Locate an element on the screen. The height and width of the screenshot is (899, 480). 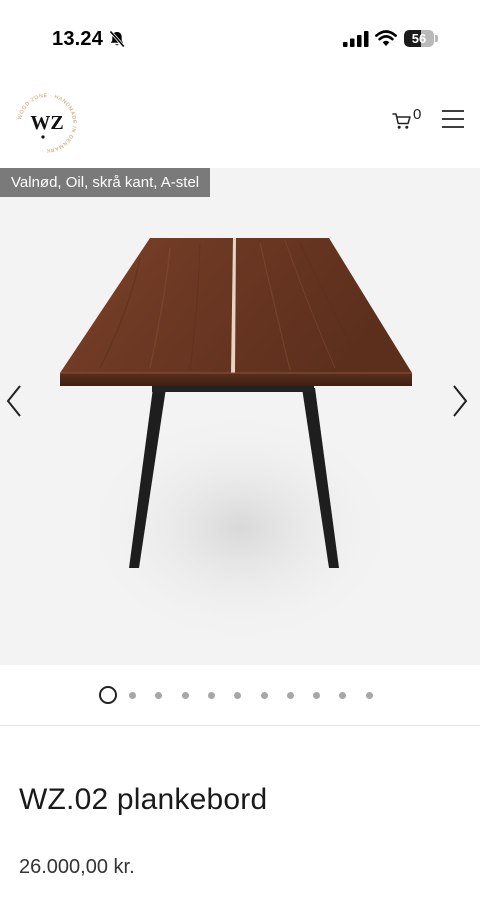
battery-level: 56 is located at coordinates (419, 38).